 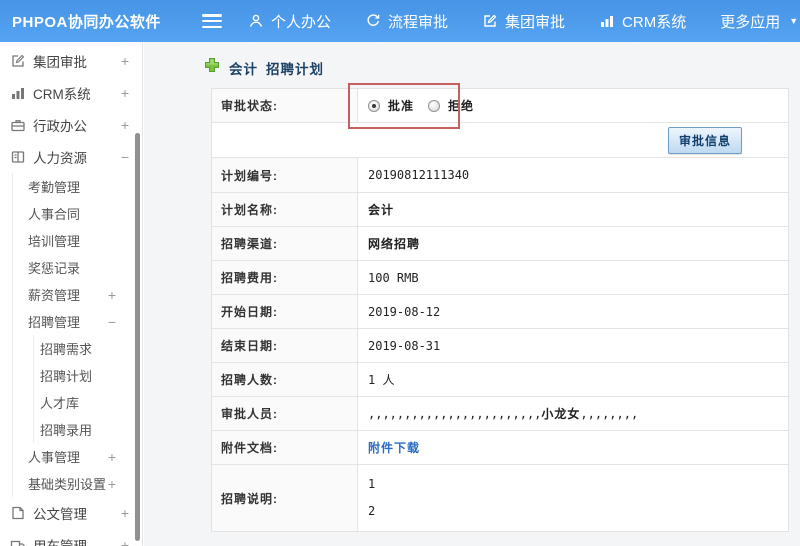 What do you see at coordinates (500, 346) in the screenshot?
I see `row-end-date: 结束日期: 2019-08-31` at bounding box center [500, 346].